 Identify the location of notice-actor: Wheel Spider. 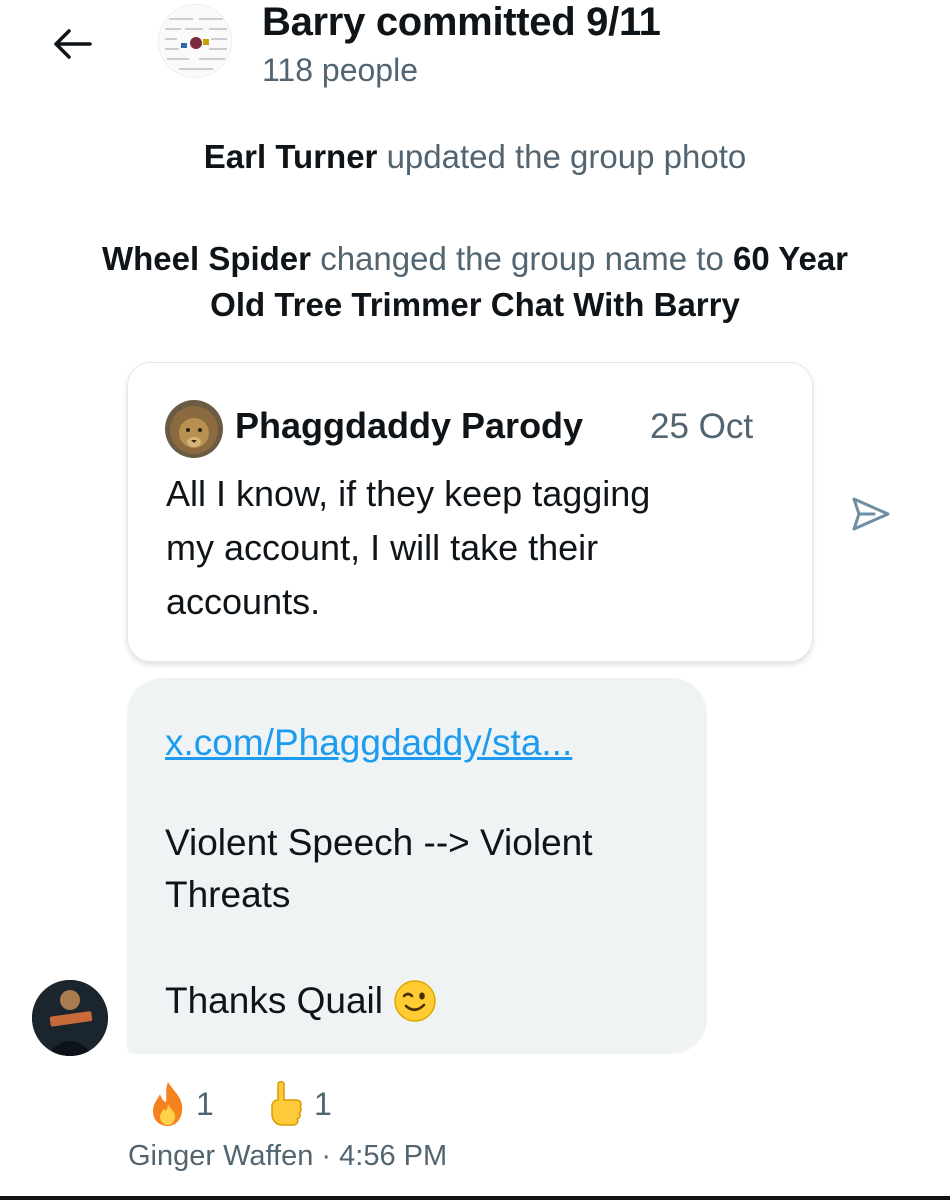
(206, 258).